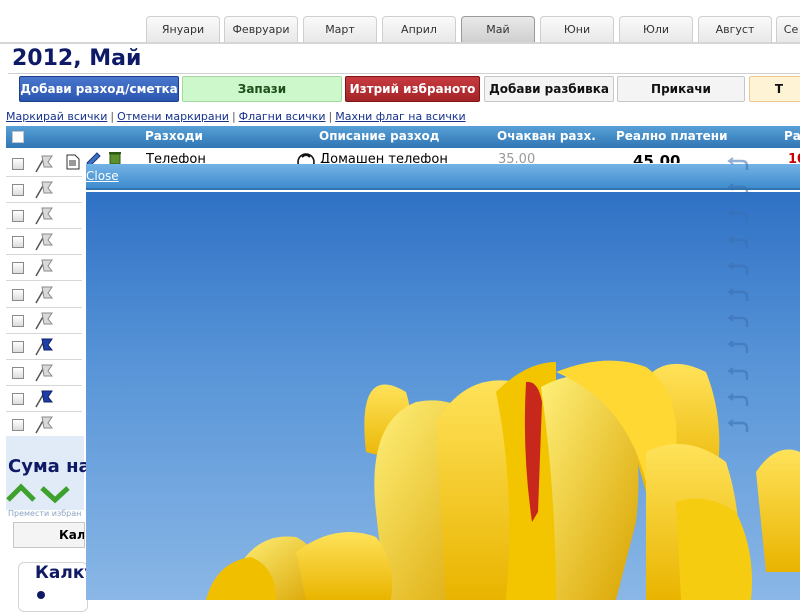 This screenshot has width=800, height=612. Describe the element at coordinates (102, 176) in the screenshot. I see `close-link: Close` at that location.